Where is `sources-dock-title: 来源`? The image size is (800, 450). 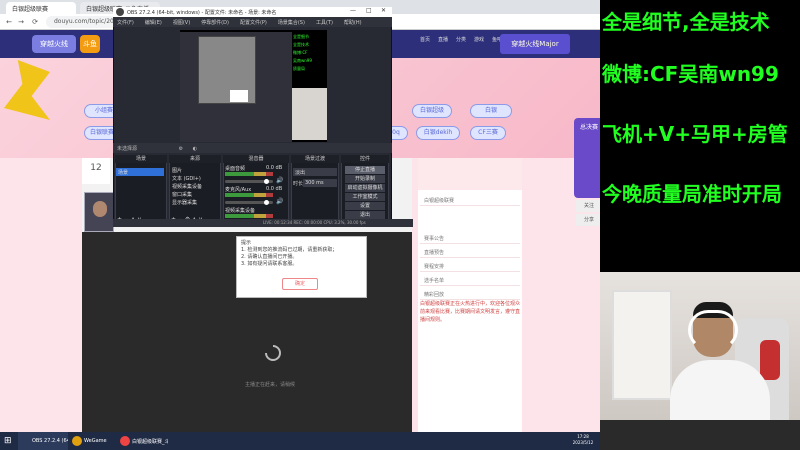
sources-dock-title: 来源 is located at coordinates (195, 159).